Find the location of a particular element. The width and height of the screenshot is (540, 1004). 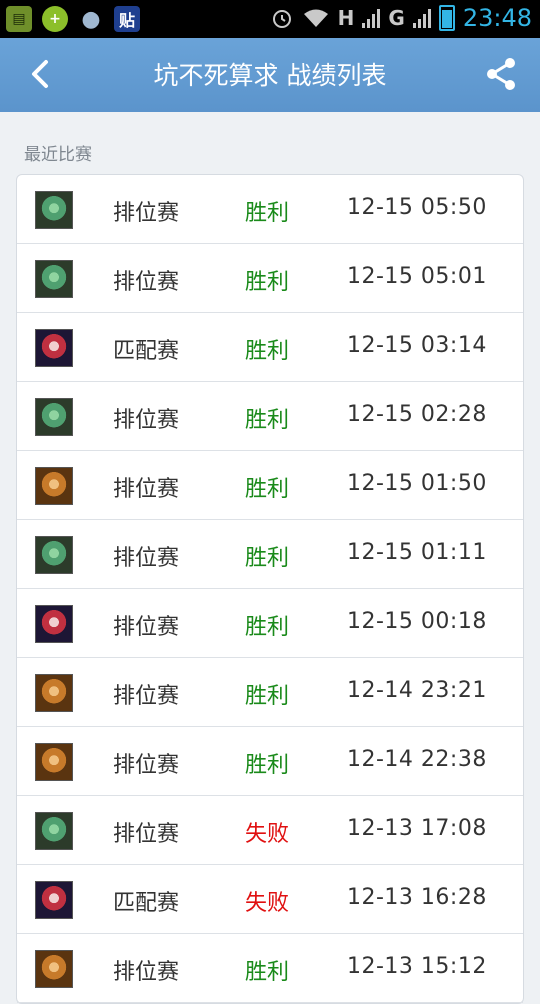

match-time: 12-15 01:11 is located at coordinates (417, 552).